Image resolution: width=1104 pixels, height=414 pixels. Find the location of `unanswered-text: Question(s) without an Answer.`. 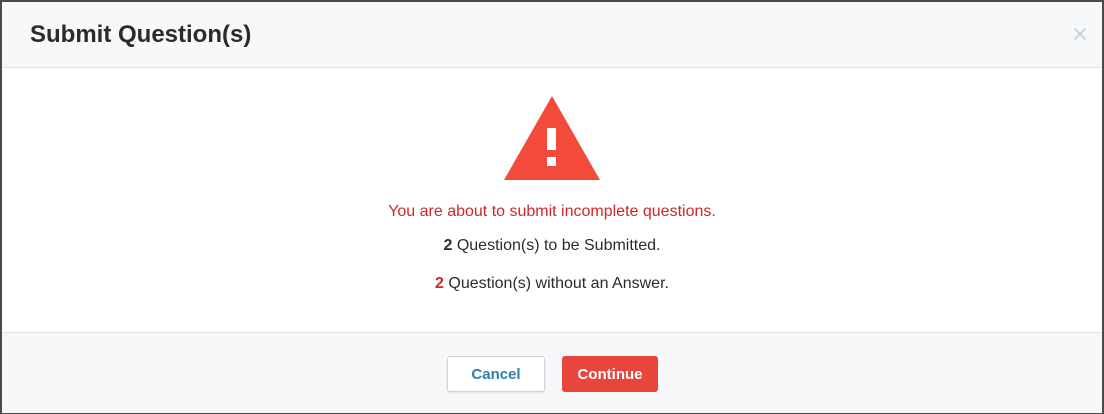

unanswered-text: Question(s) without an Answer. is located at coordinates (556, 283).